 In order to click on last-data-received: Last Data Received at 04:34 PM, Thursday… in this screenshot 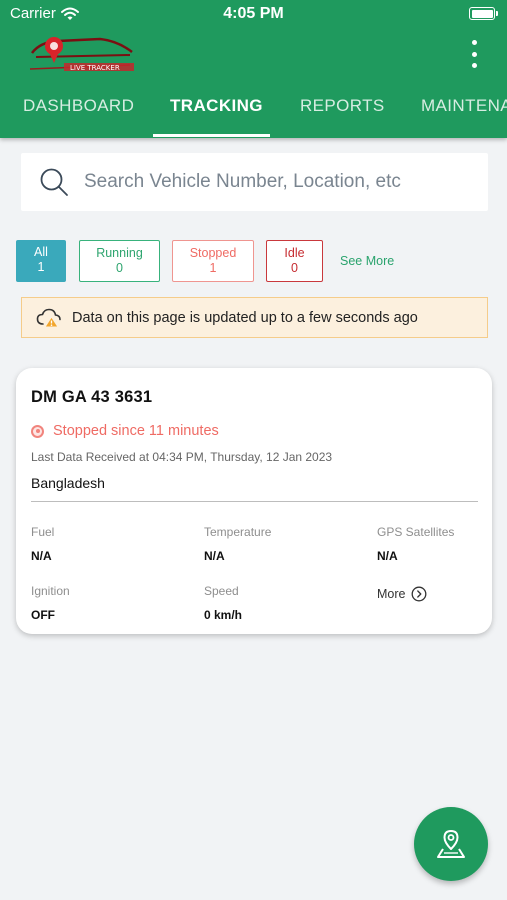, I will do `click(182, 457)`.